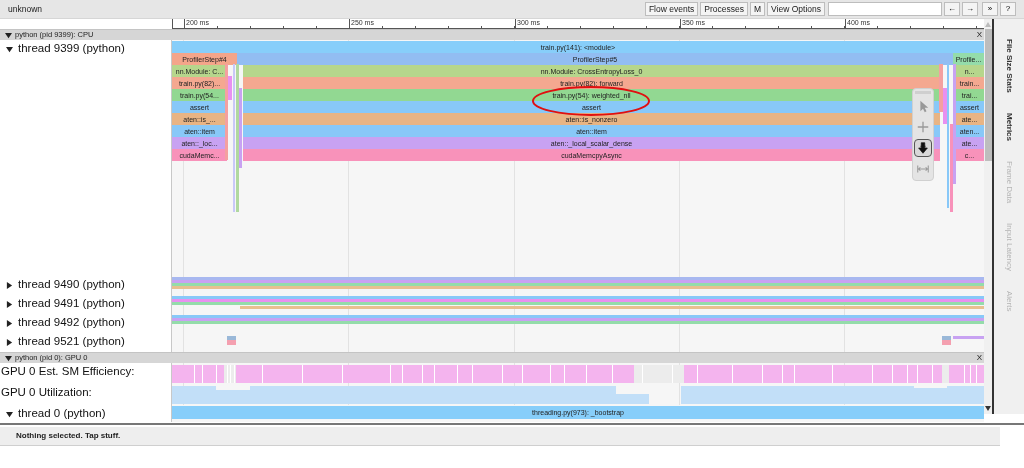 Image resolution: width=1024 pixels, height=468 pixels. Describe the element at coordinates (71, 341) in the screenshot. I see `track-label: thread 9521 (python)` at that location.